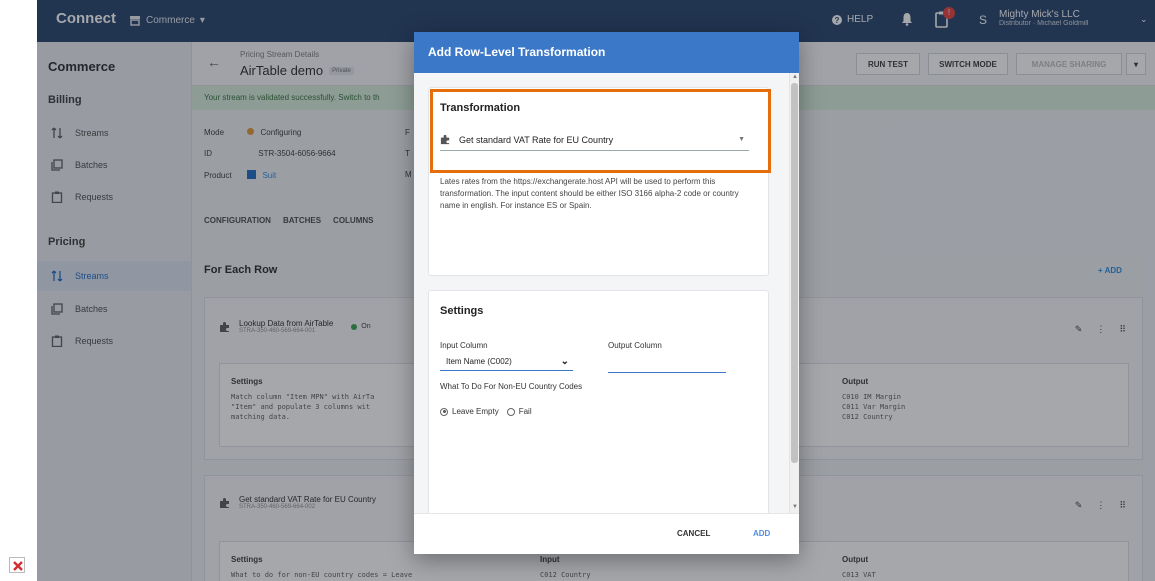 Image resolution: width=1155 pixels, height=581 pixels. I want to click on non-eu-radio-group: Leave Empty Fail, so click(486, 411).